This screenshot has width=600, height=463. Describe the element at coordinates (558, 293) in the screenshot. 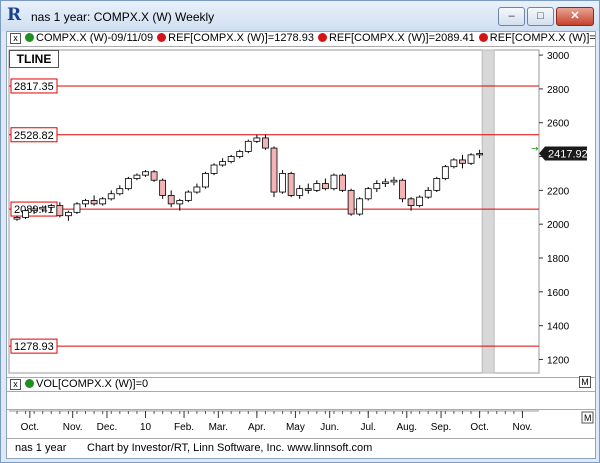

I see `y-tick-label: 1600` at that location.